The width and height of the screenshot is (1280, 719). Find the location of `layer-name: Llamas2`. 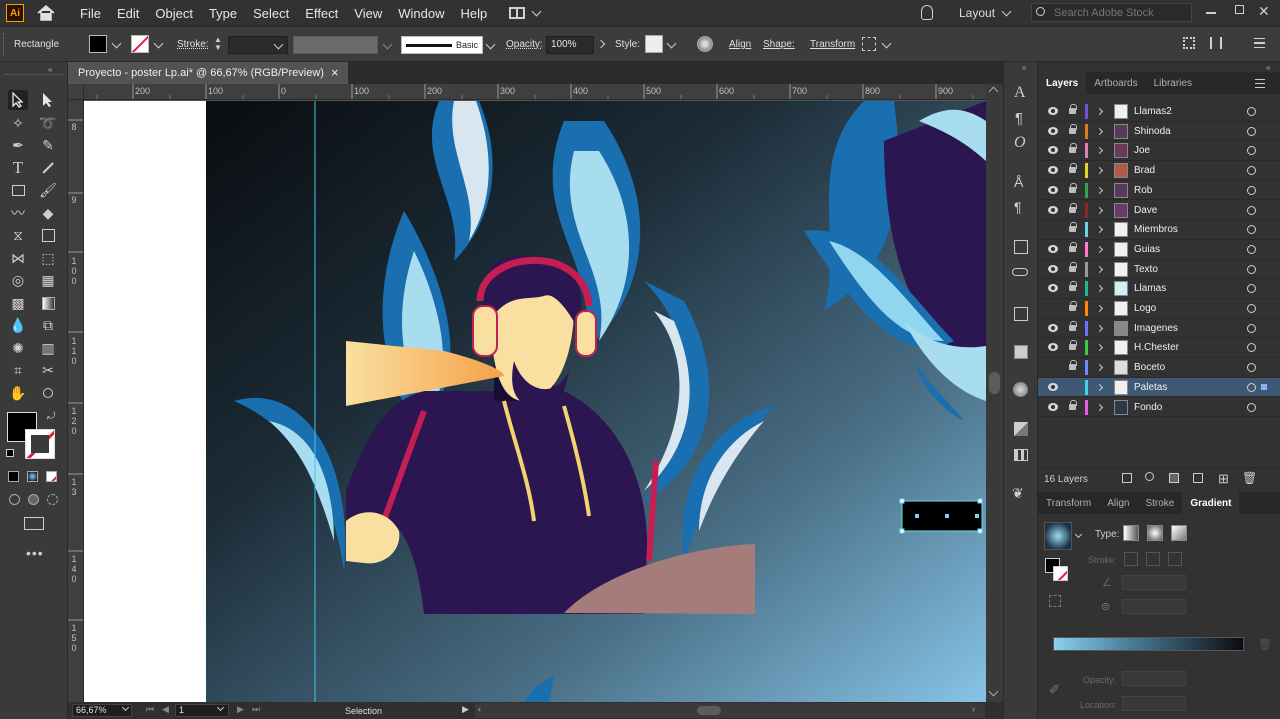

layer-name: Llamas2 is located at coordinates (1153, 111).